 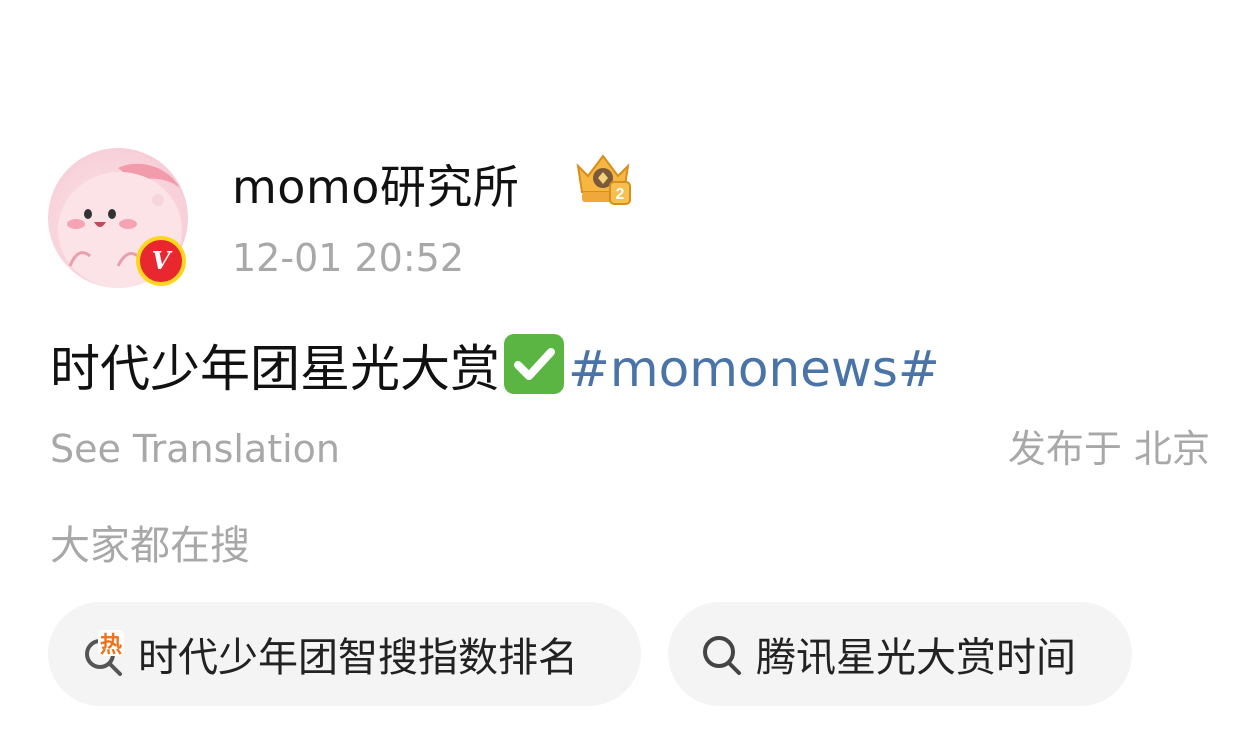 I want to click on post-main-text: 时代少年团星光大赏, so click(x=275, y=369).